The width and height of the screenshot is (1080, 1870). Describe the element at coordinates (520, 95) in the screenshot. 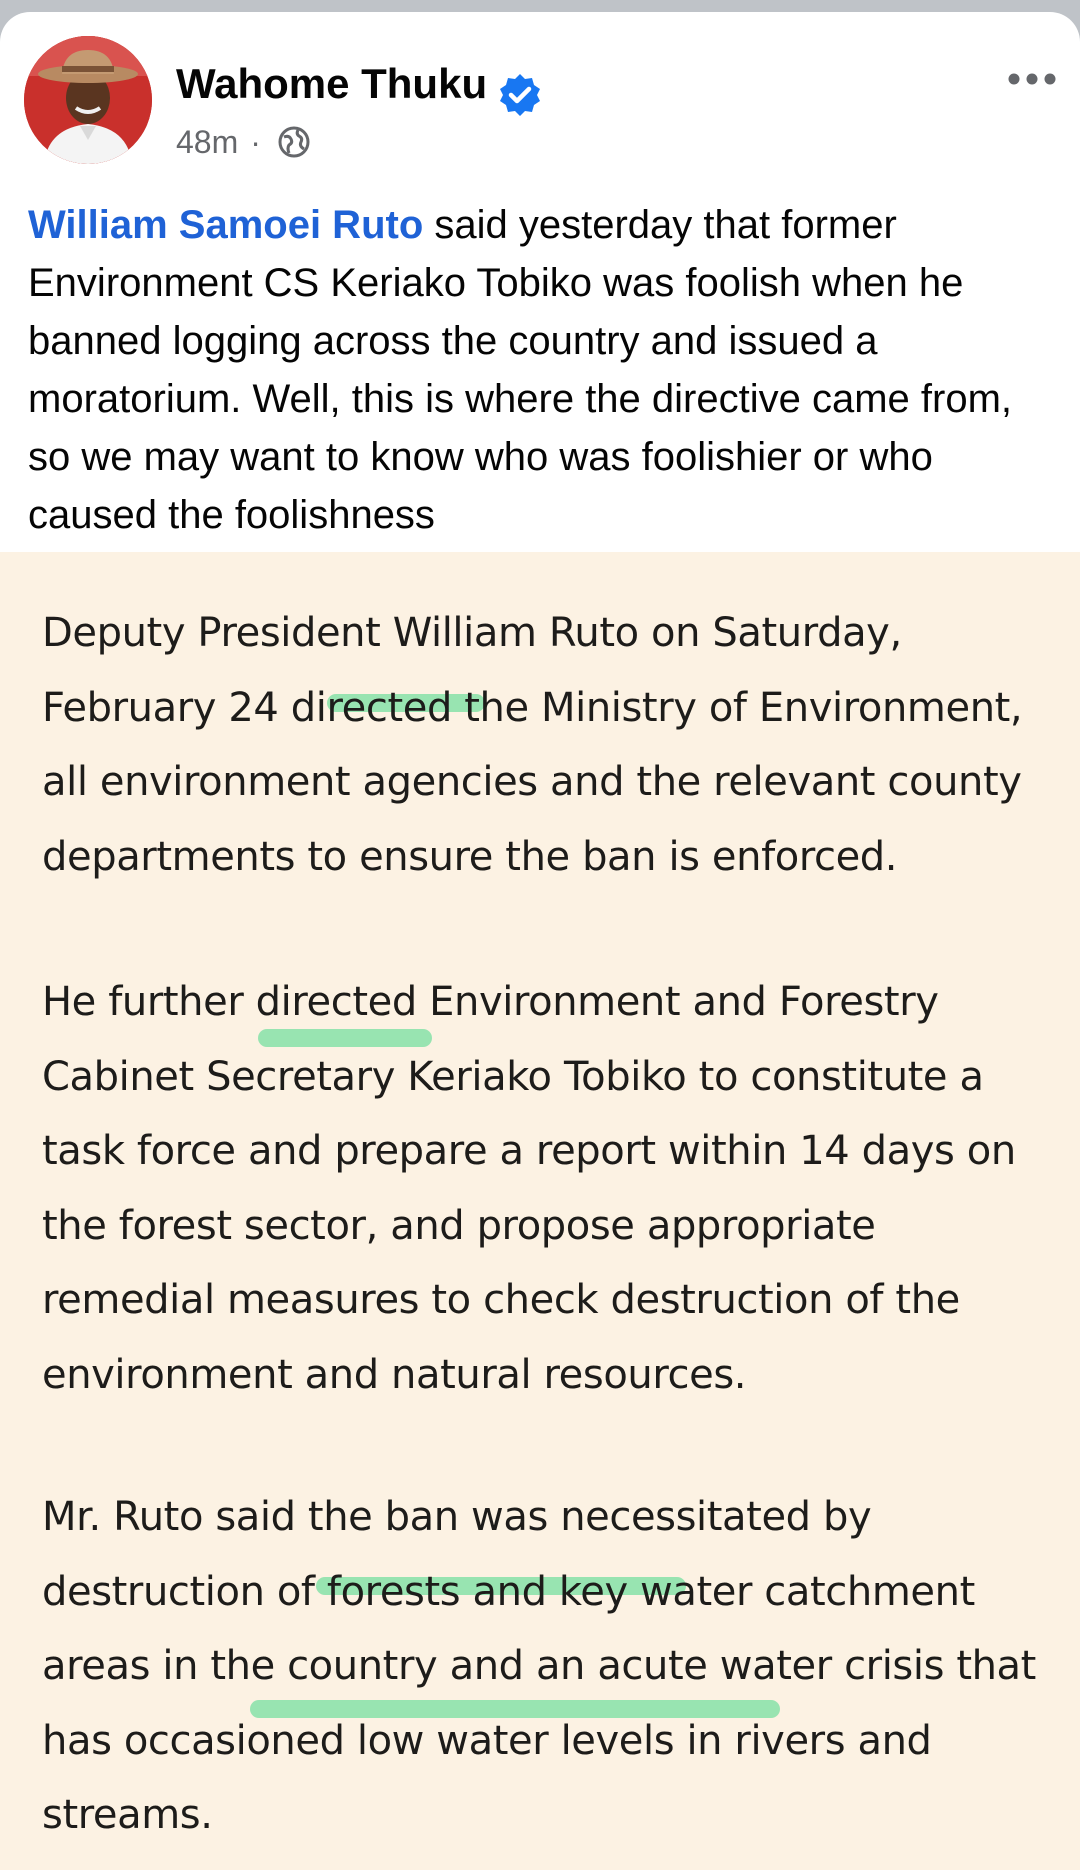

I see `verified-badge-icon` at that location.